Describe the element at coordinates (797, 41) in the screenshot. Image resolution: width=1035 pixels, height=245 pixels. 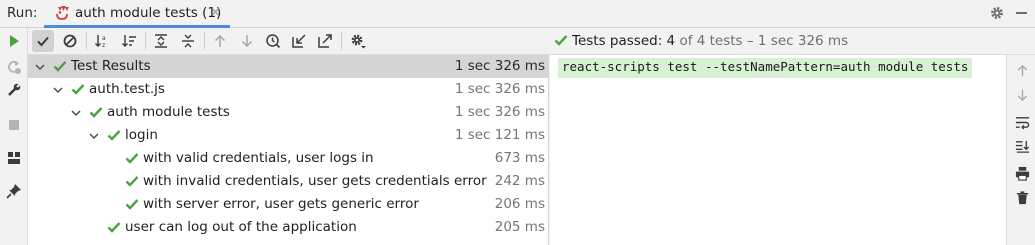
I see `status-duration: – 1 sec 326 ms` at that location.